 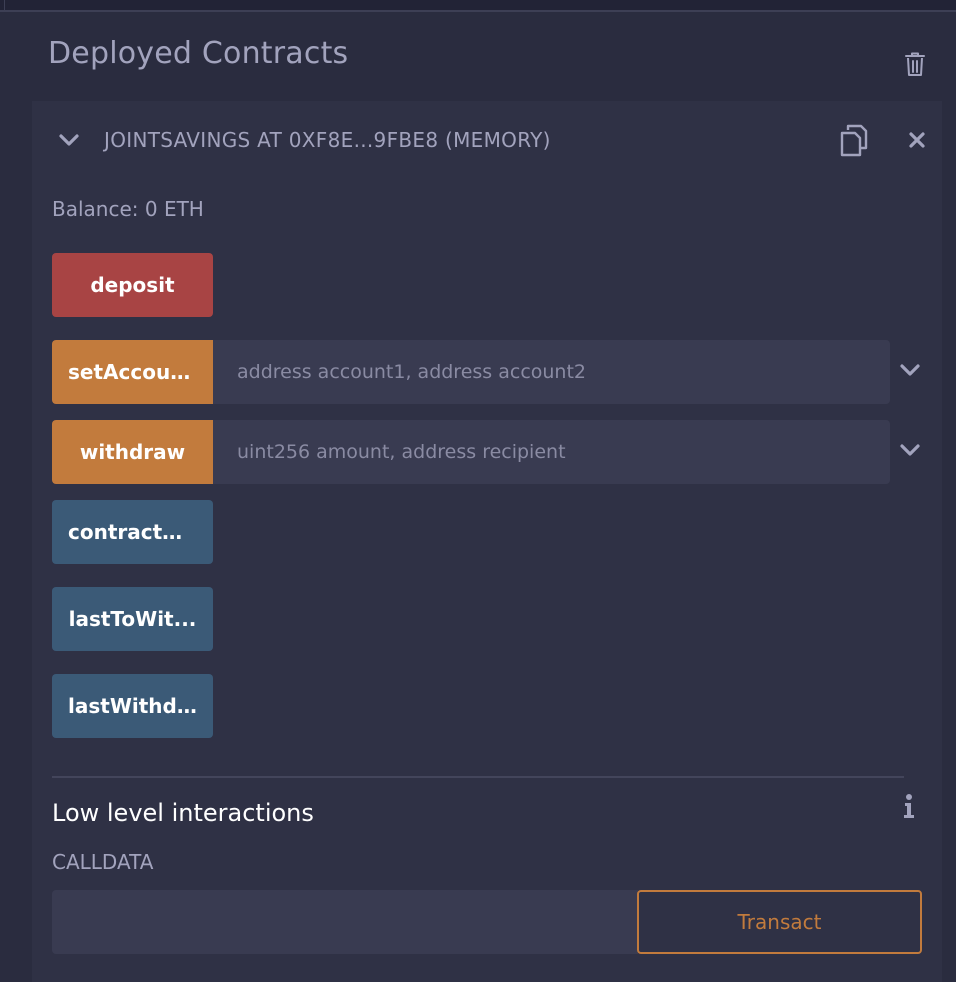 I want to click on section-title: Deployed Contracts, so click(x=198, y=53).